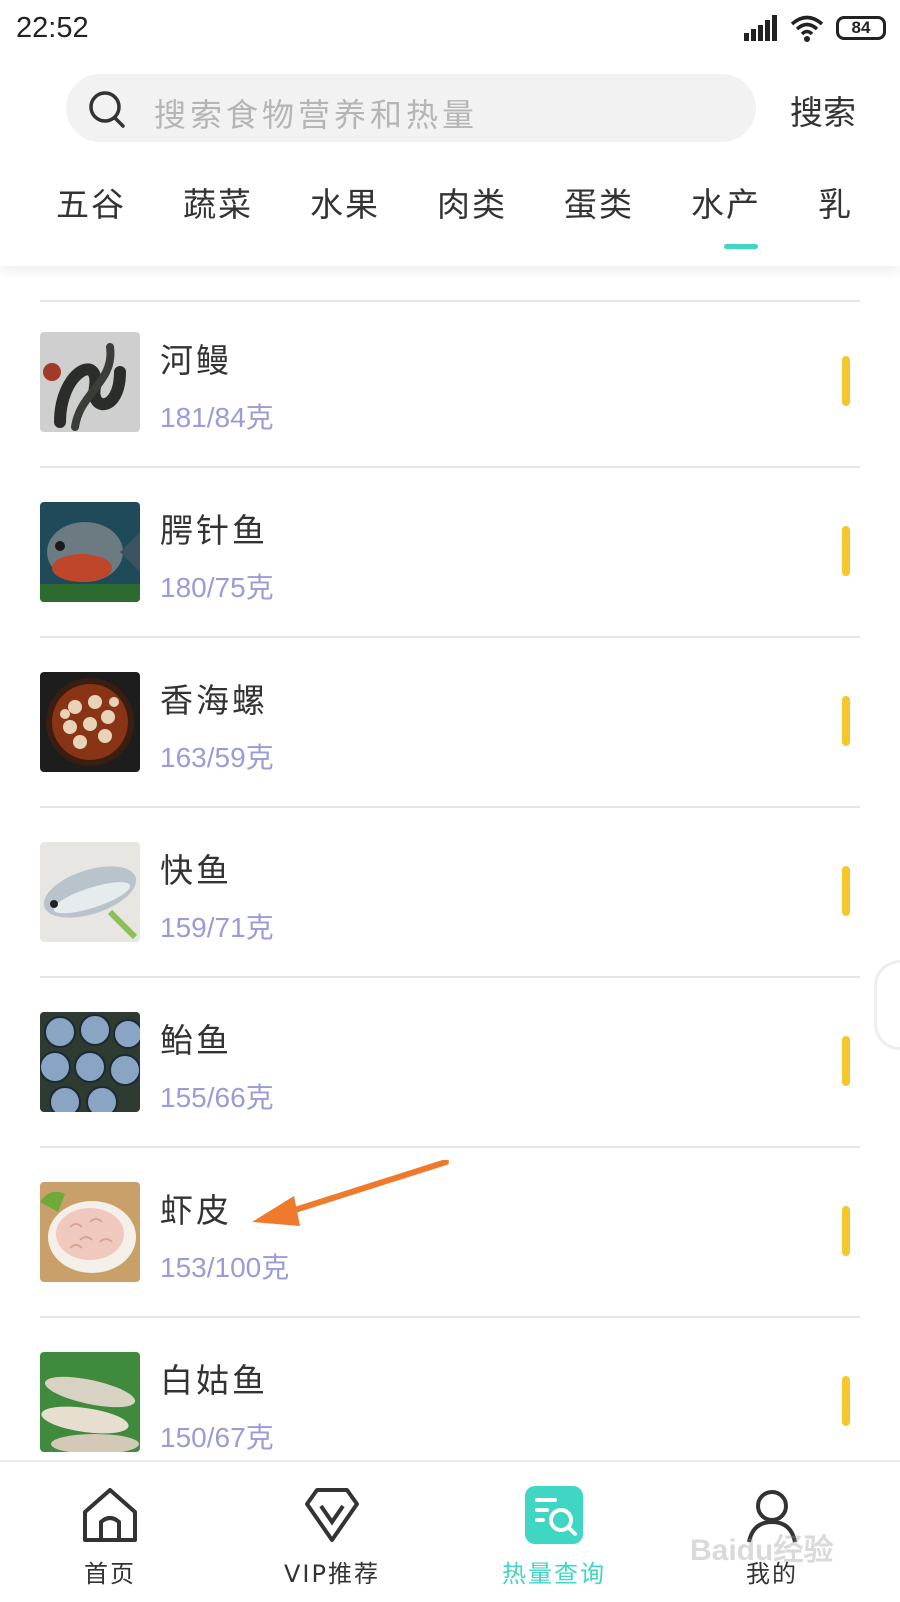 The height and width of the screenshot is (1602, 900). Describe the element at coordinates (52, 28) in the screenshot. I see `status-time: 22:52` at that location.